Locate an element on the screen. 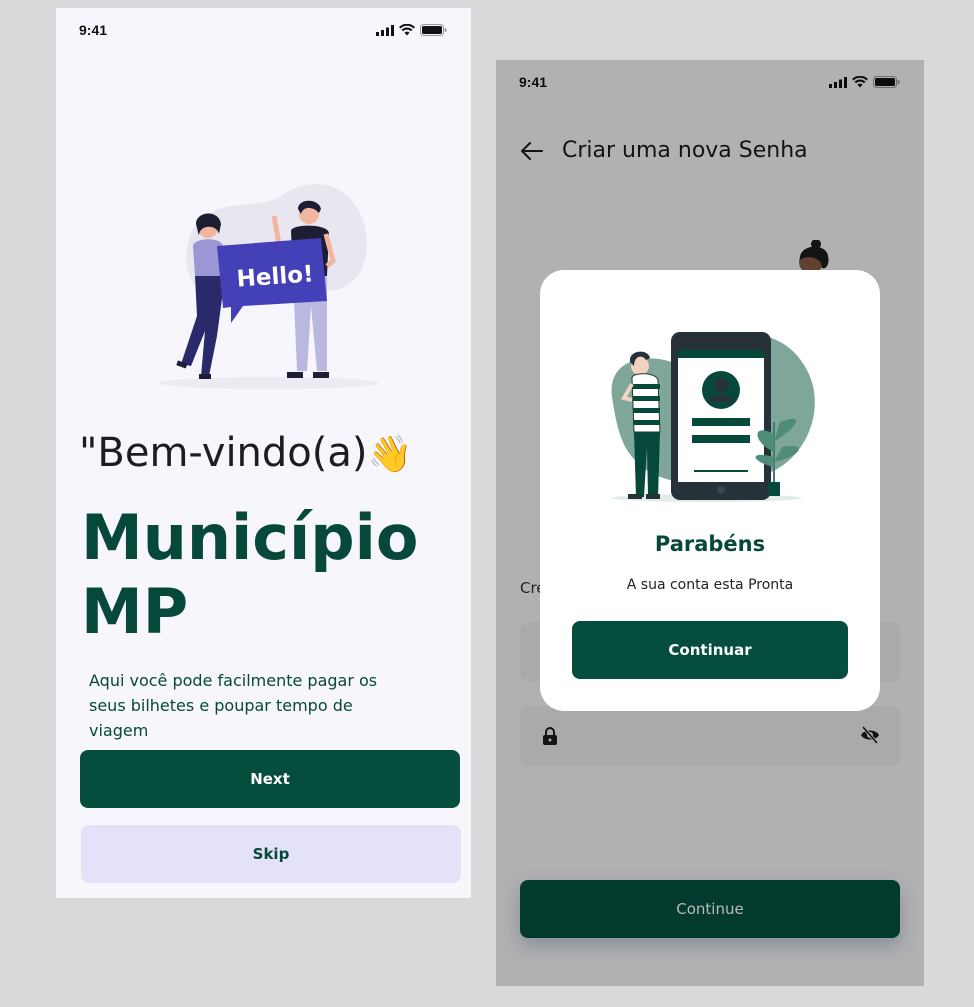 The height and width of the screenshot is (1007, 974). phone-profile-illustration is located at coordinates (713, 417).